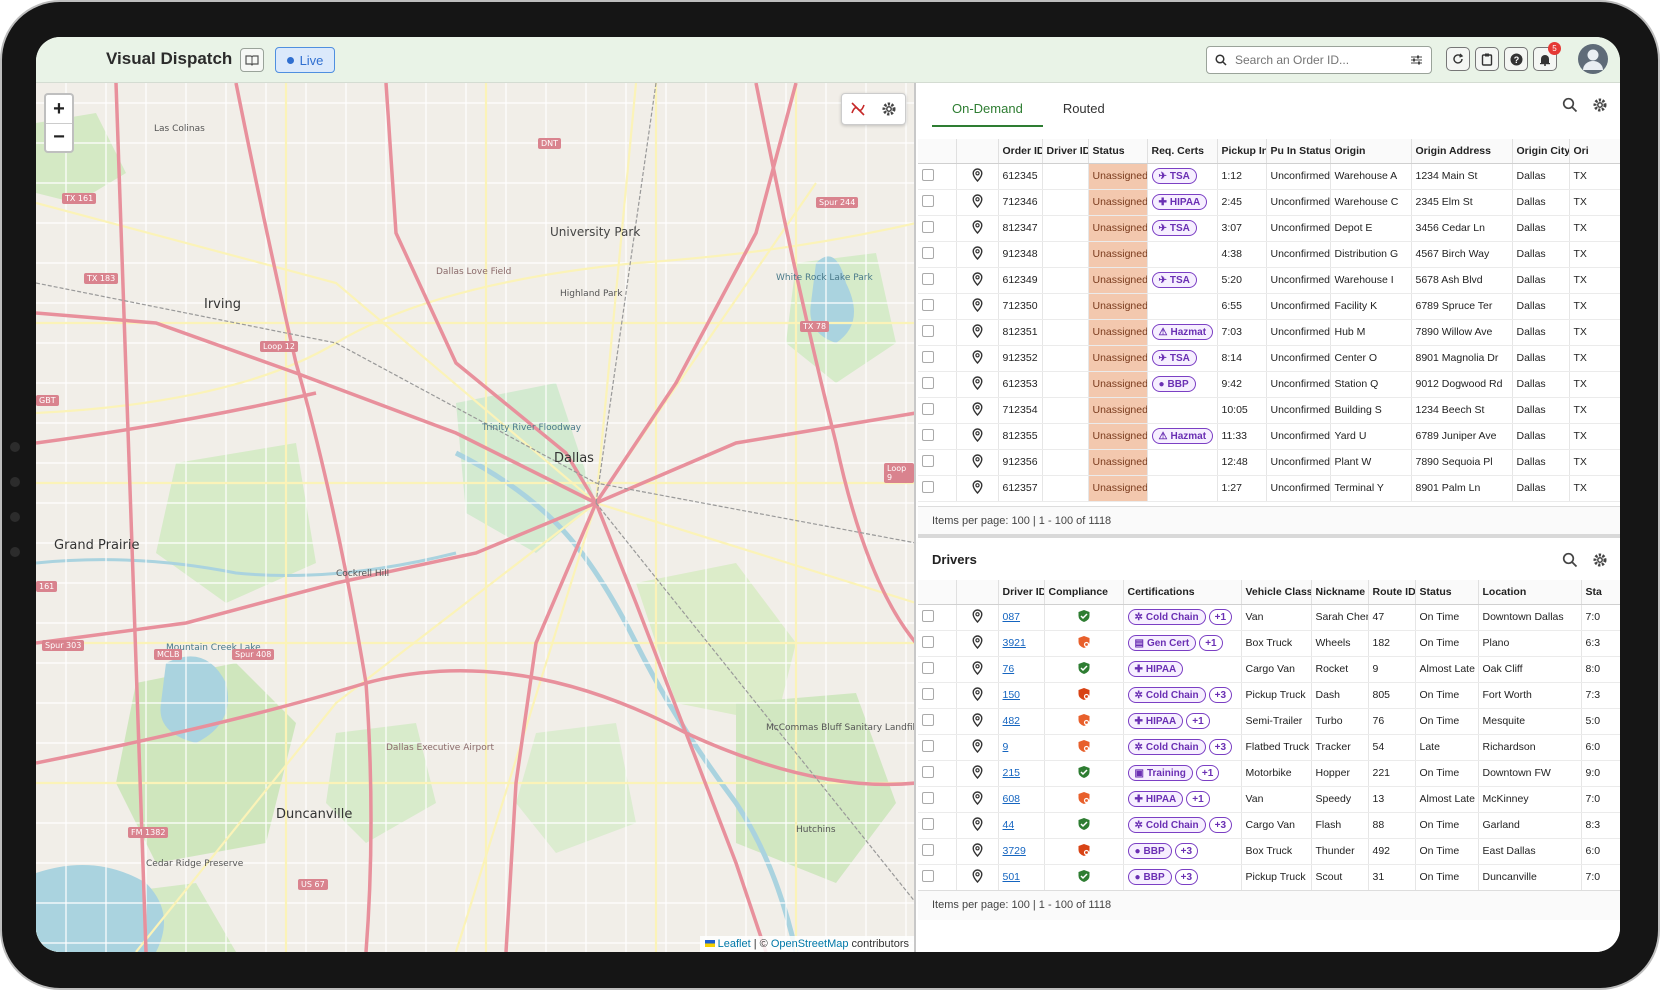 This screenshot has width=1663, height=993. What do you see at coordinates (1371, 151) in the screenshot?
I see `column-header: Origin` at bounding box center [1371, 151].